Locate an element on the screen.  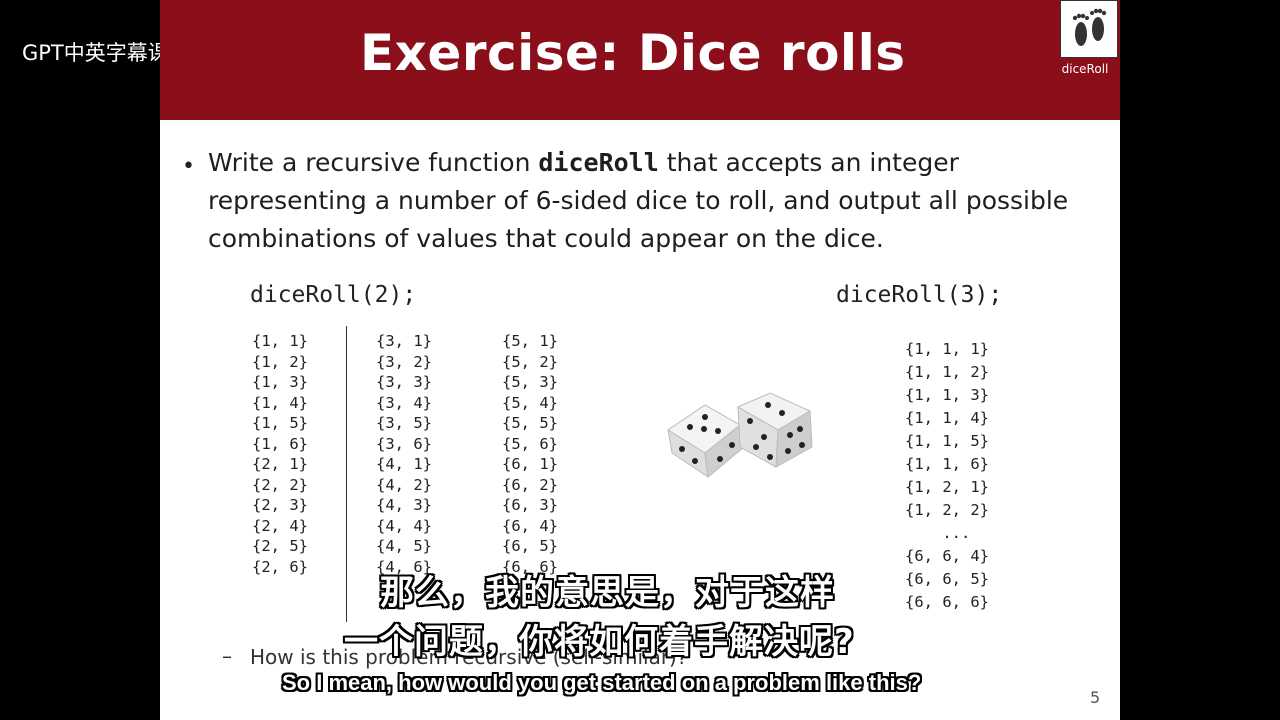
die-right-icon is located at coordinates (774, 430).